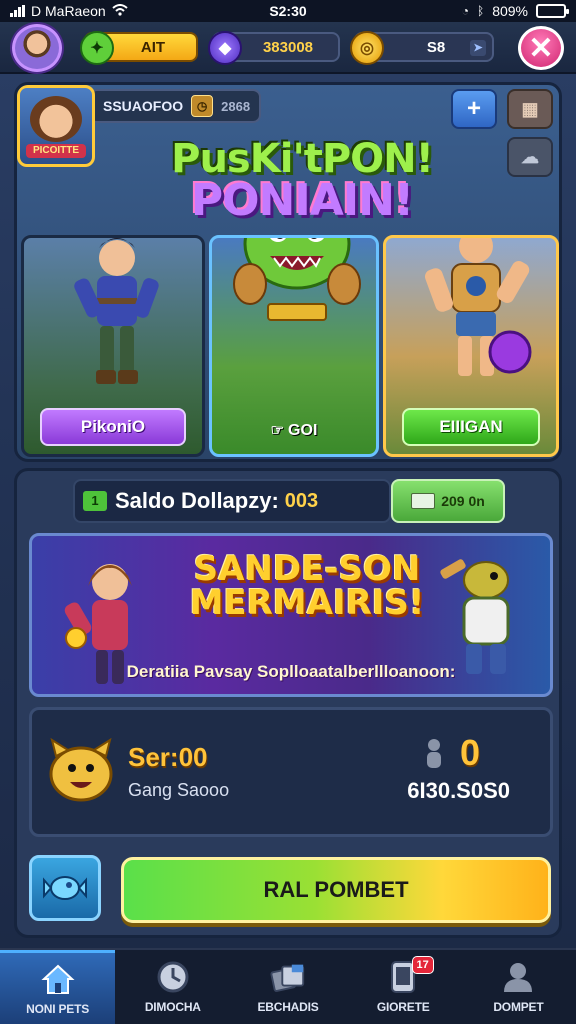  Describe the element at coordinates (139, 48) in the screenshot. I see `cash-counter: ✦ AIT` at that location.